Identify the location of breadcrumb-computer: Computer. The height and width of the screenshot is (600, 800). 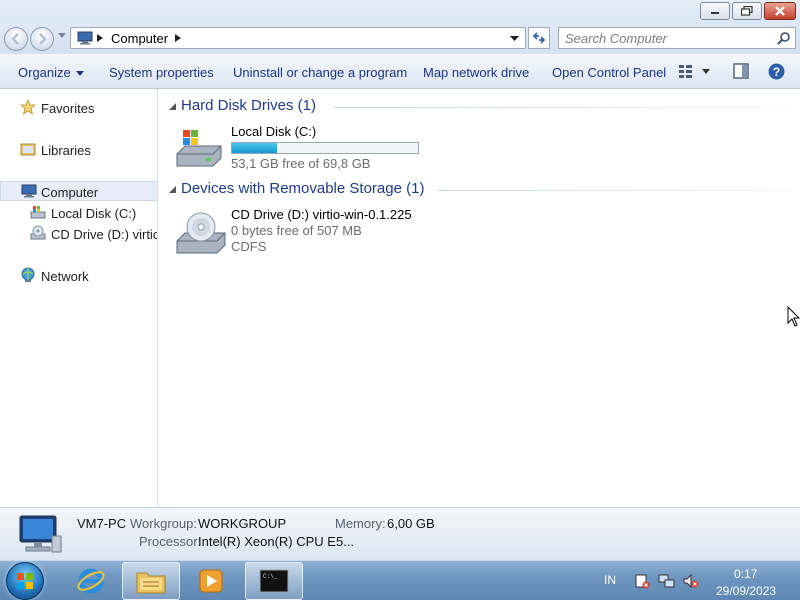
(139, 38).